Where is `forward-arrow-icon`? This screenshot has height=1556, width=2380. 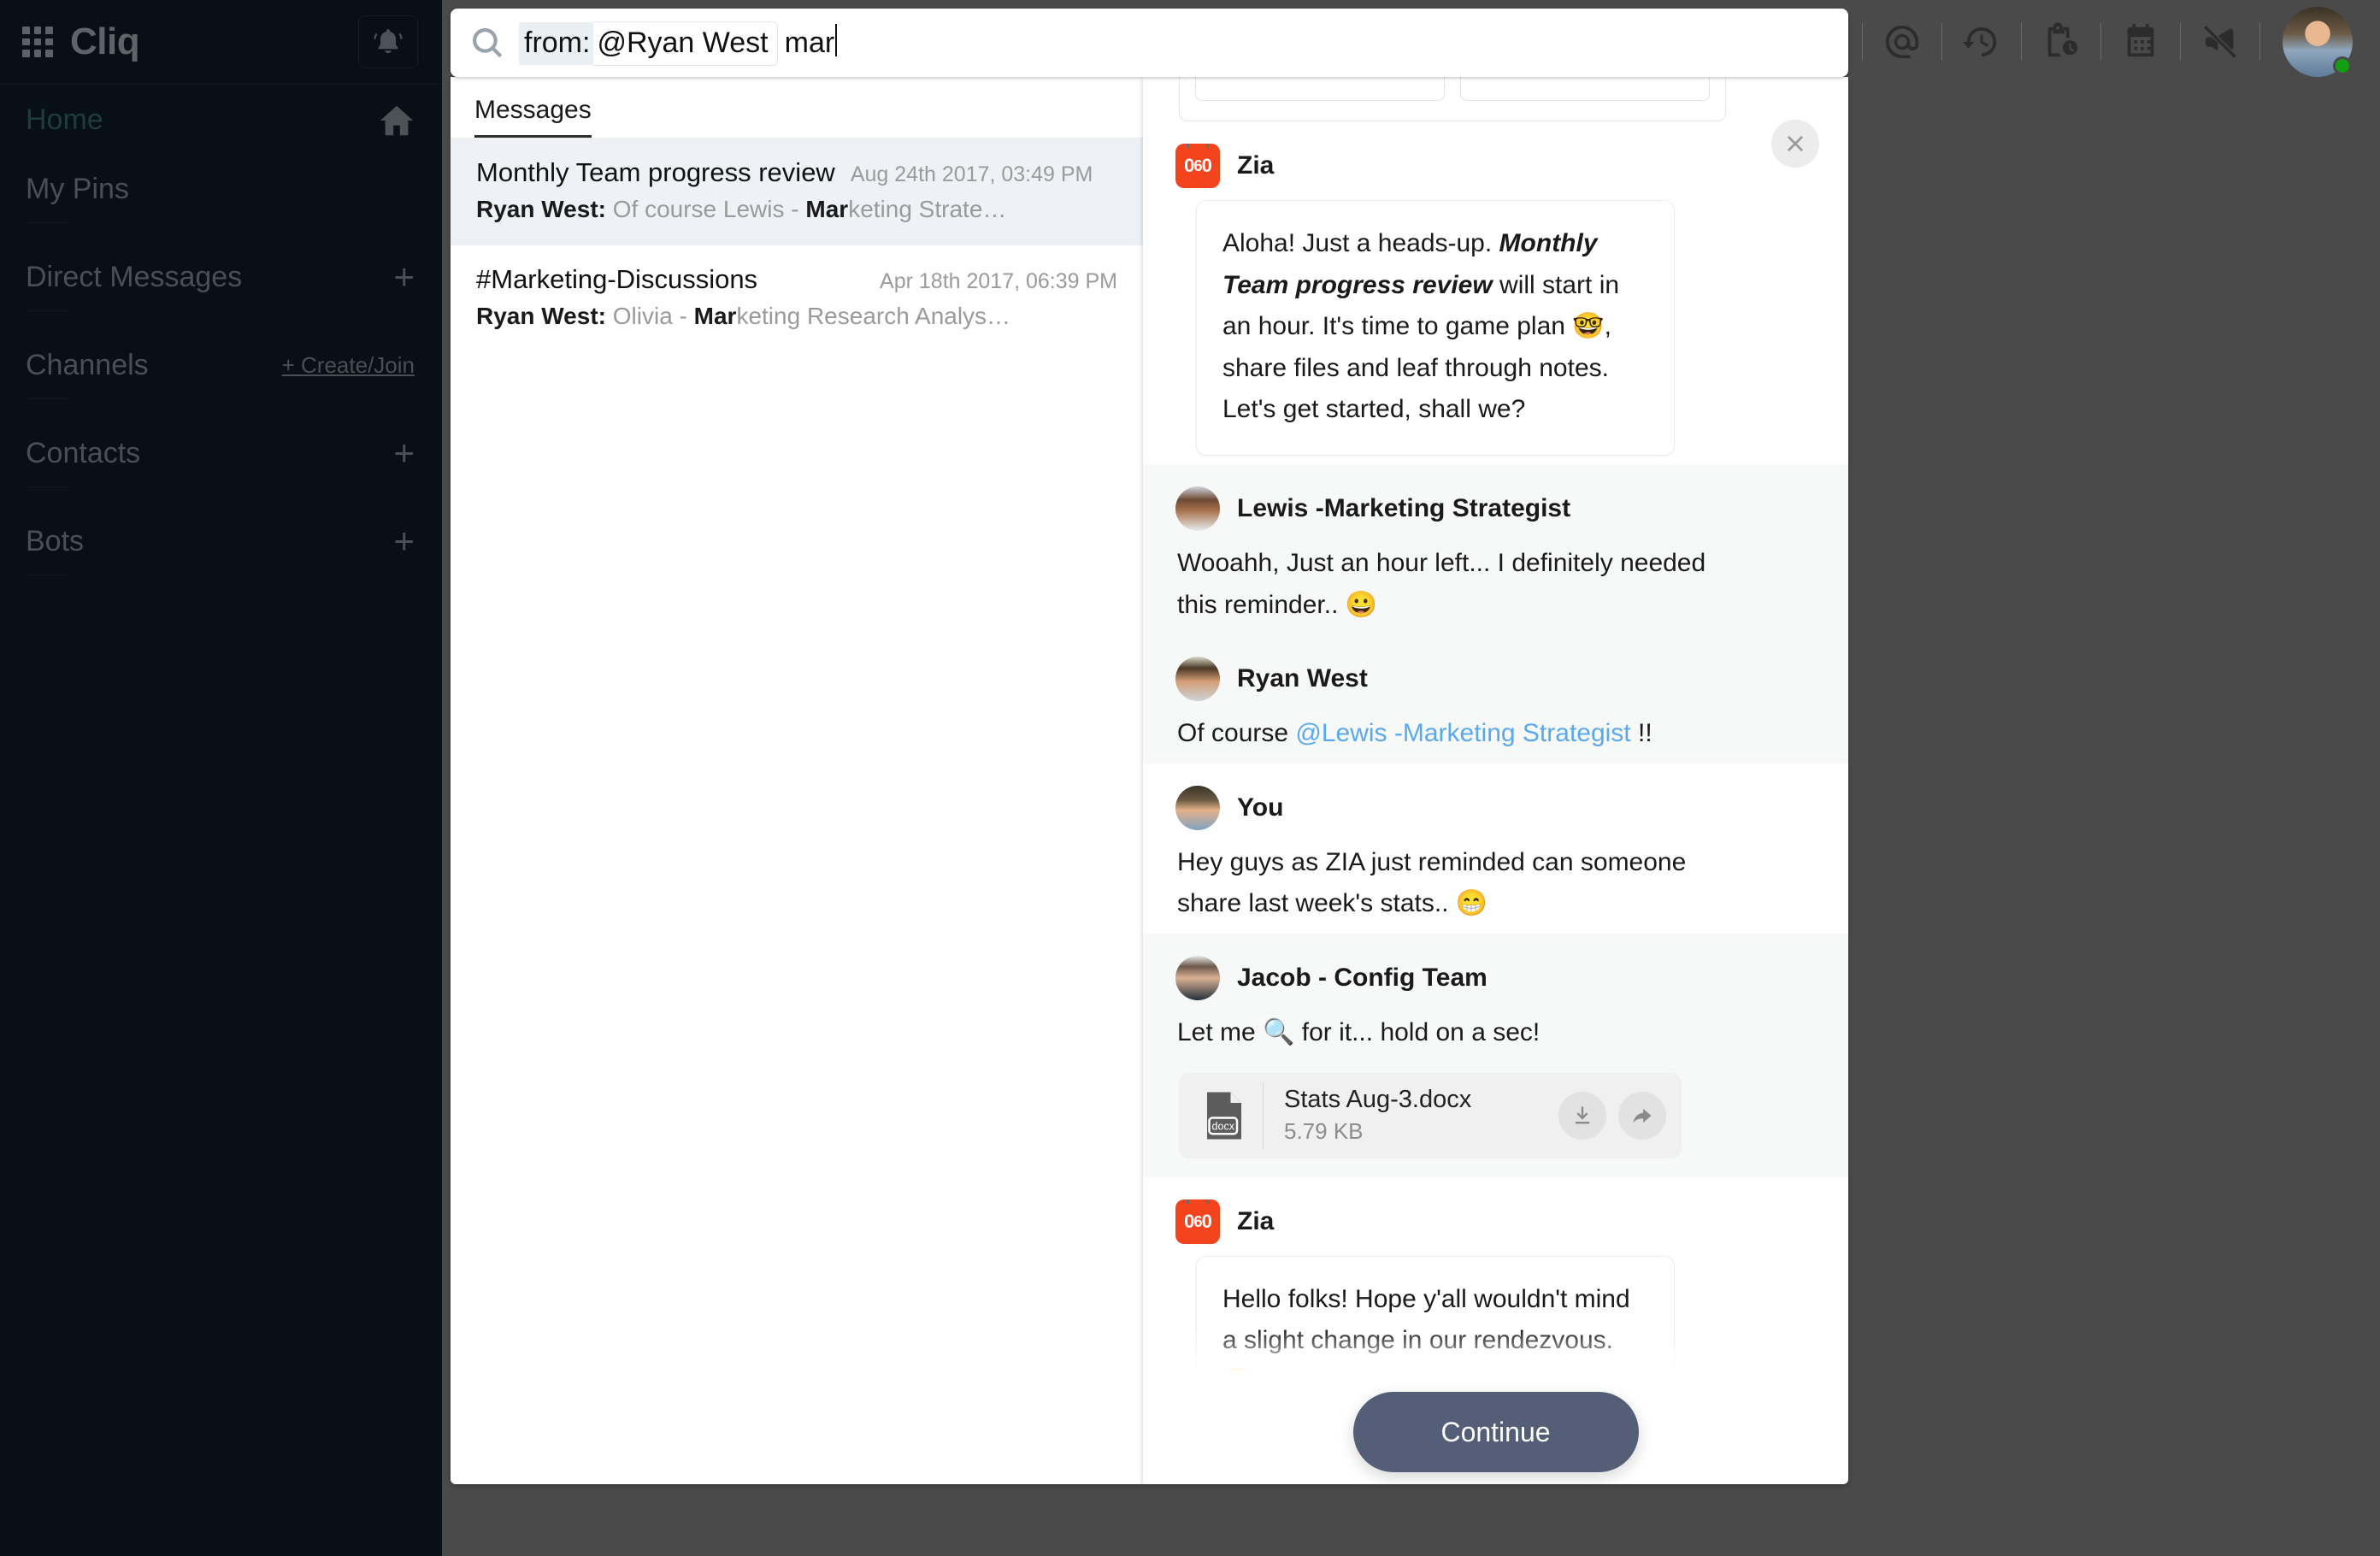
forward-arrow-icon is located at coordinates (1642, 1115).